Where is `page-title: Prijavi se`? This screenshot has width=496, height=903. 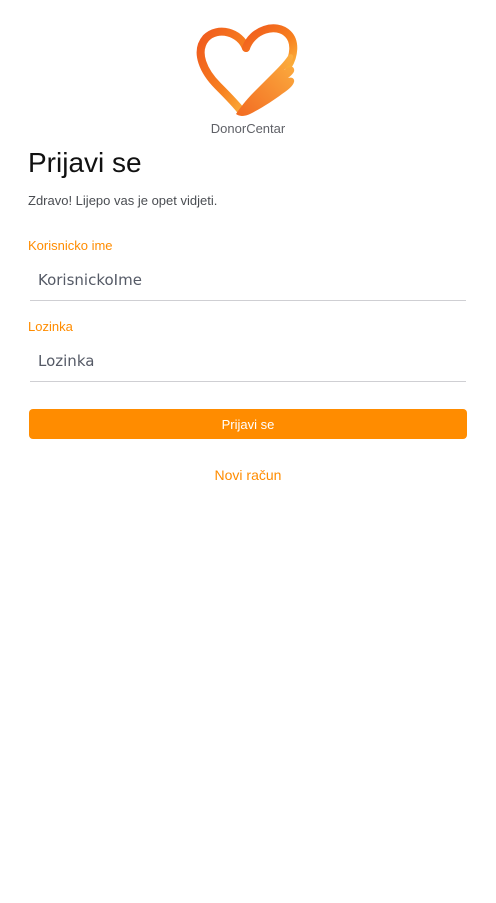
page-title: Prijavi se is located at coordinates (85, 162).